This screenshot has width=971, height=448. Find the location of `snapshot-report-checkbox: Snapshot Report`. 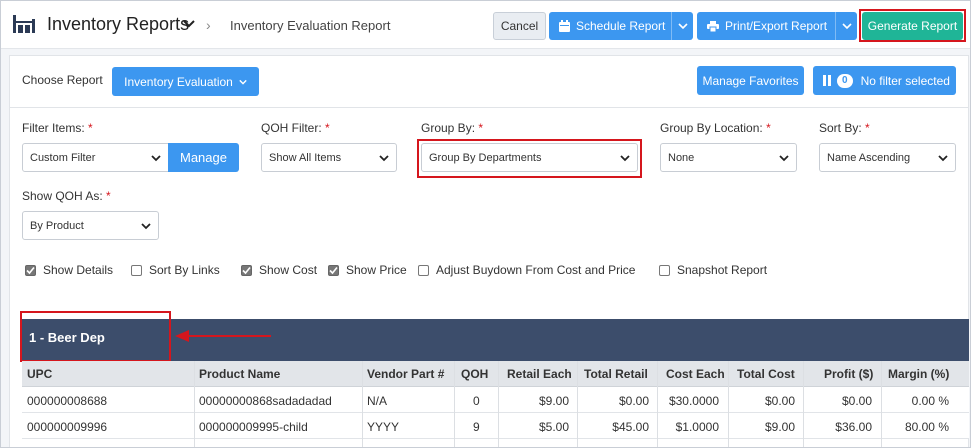

snapshot-report-checkbox: Snapshot Report is located at coordinates (713, 270).